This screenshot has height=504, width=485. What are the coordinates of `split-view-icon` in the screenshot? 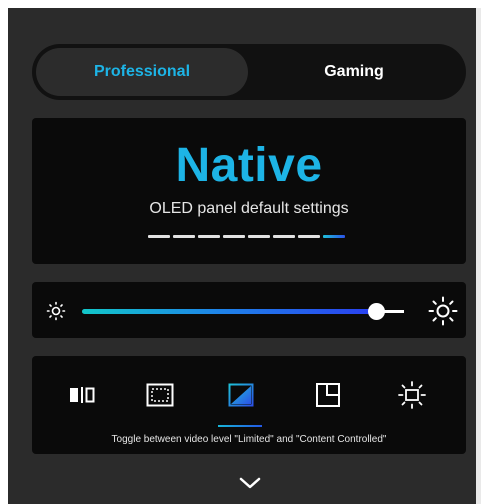 It's located at (82, 395).